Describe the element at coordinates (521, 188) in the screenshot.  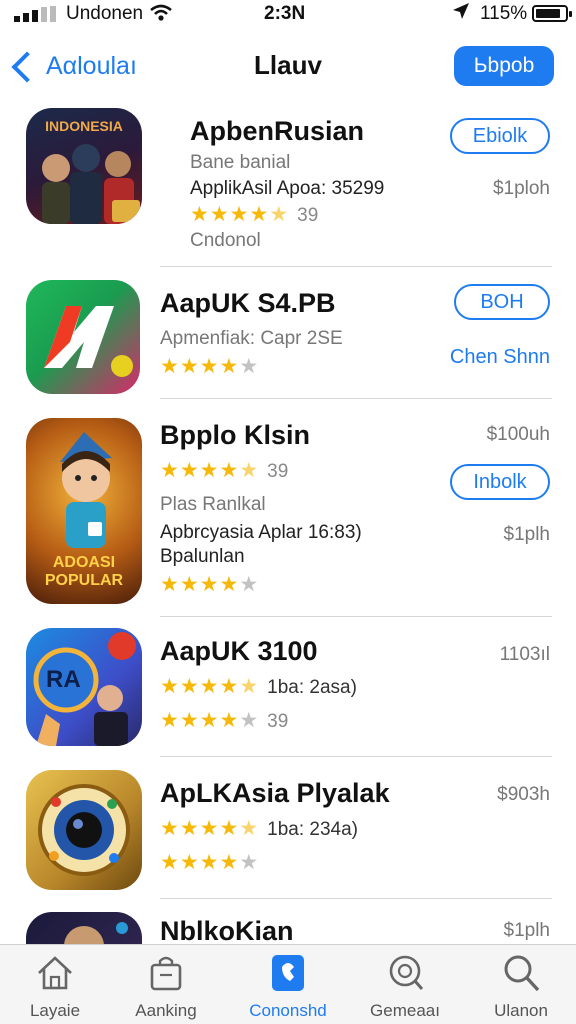
I see `price-label: $1ploh` at that location.